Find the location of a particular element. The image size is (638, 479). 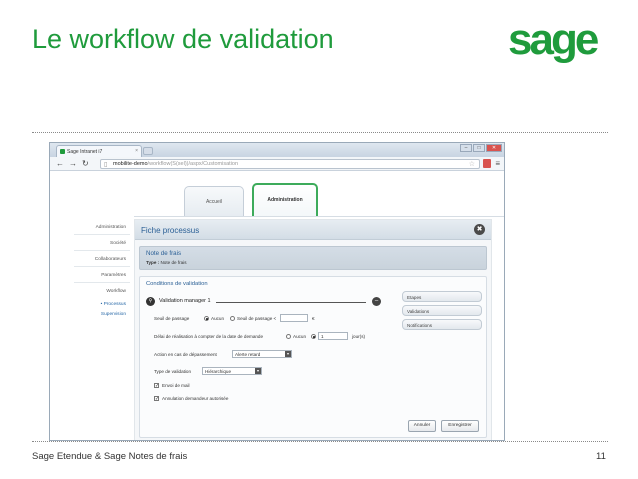

bookmark-star-icon: ☆ is located at coordinates (472, 164).